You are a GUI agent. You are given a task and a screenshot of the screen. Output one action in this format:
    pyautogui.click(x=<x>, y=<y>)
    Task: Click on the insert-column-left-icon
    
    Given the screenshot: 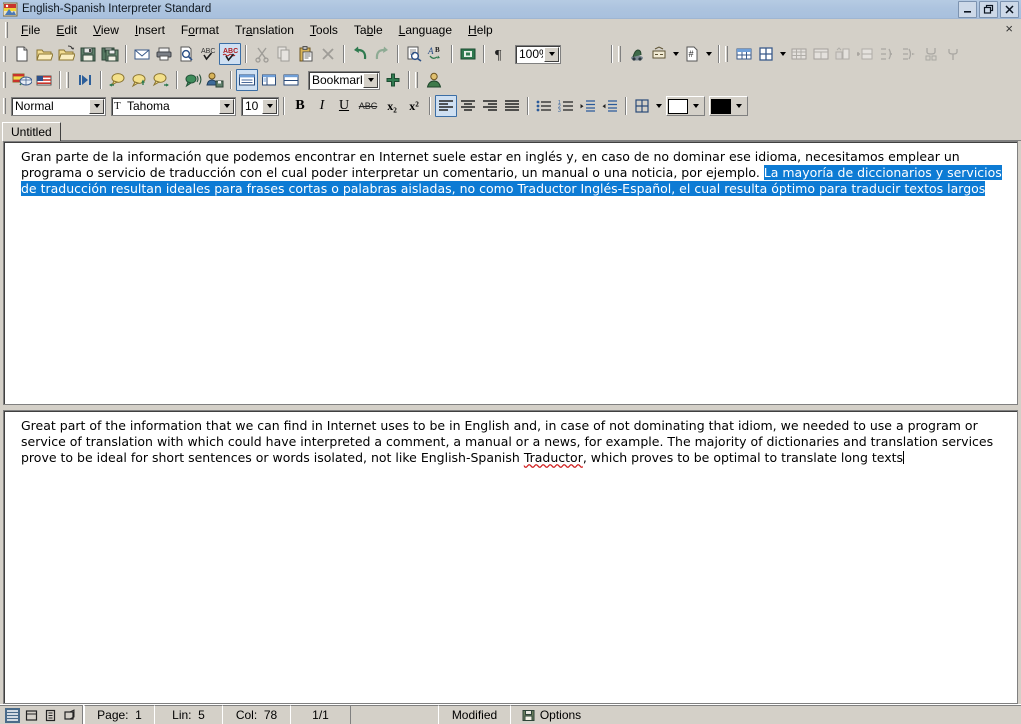 What is the action you would take?
    pyautogui.click(x=887, y=54)
    